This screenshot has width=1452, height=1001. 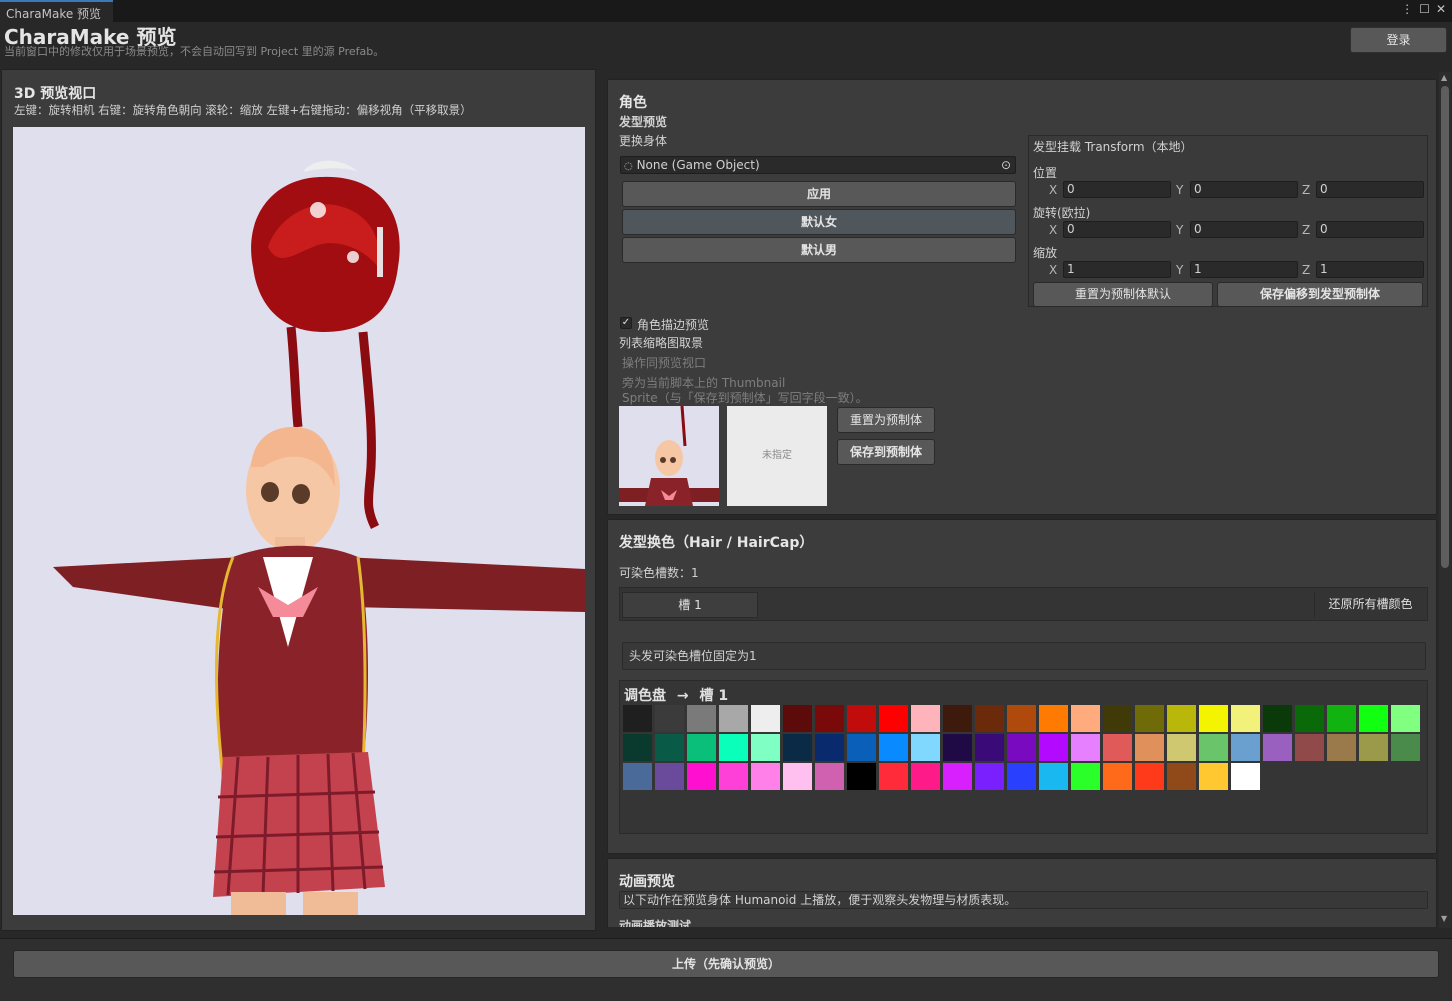 What do you see at coordinates (56, 11) in the screenshot?
I see `window-tab: CharaMake 预览` at bounding box center [56, 11].